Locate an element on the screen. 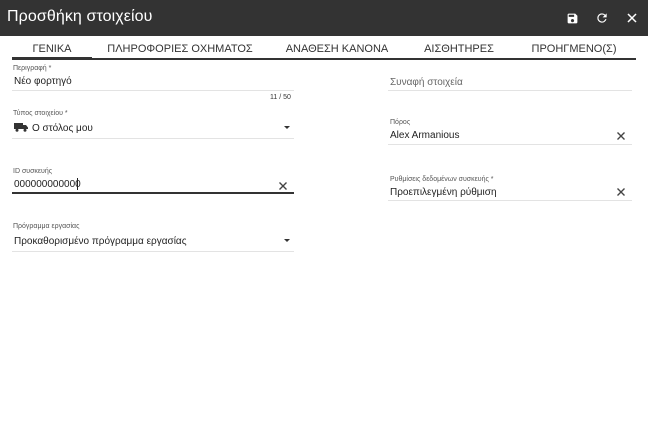  save-icon is located at coordinates (572, 18).